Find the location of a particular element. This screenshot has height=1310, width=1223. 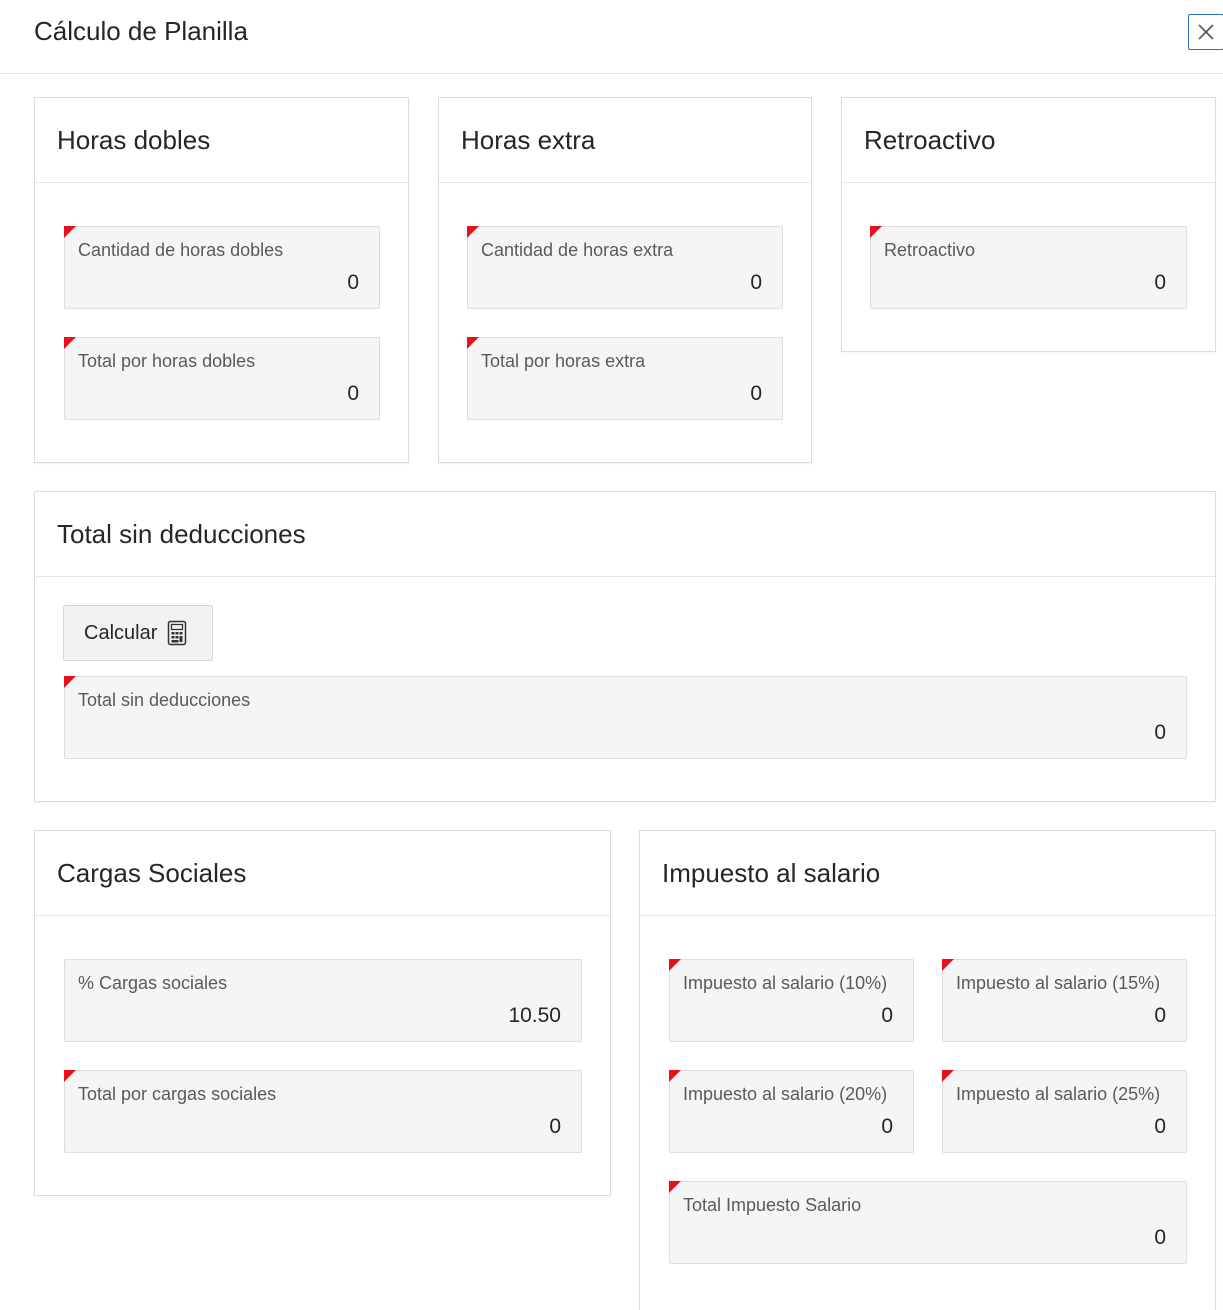

field-label: Impuesto al salario (10%) is located at coordinates (785, 983).